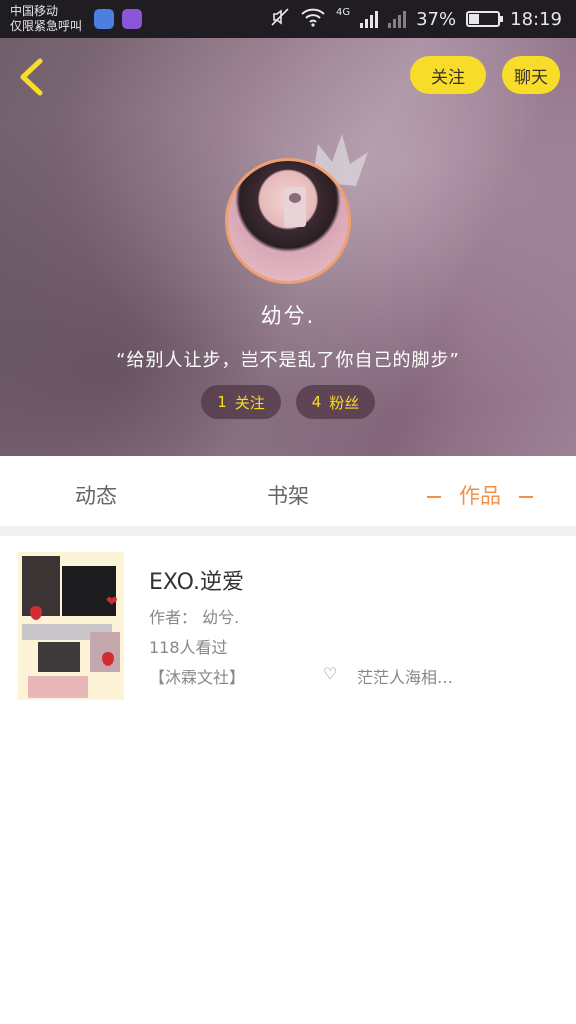  What do you see at coordinates (526, 497) in the screenshot?
I see `tab-dash-right` at bounding box center [526, 497].